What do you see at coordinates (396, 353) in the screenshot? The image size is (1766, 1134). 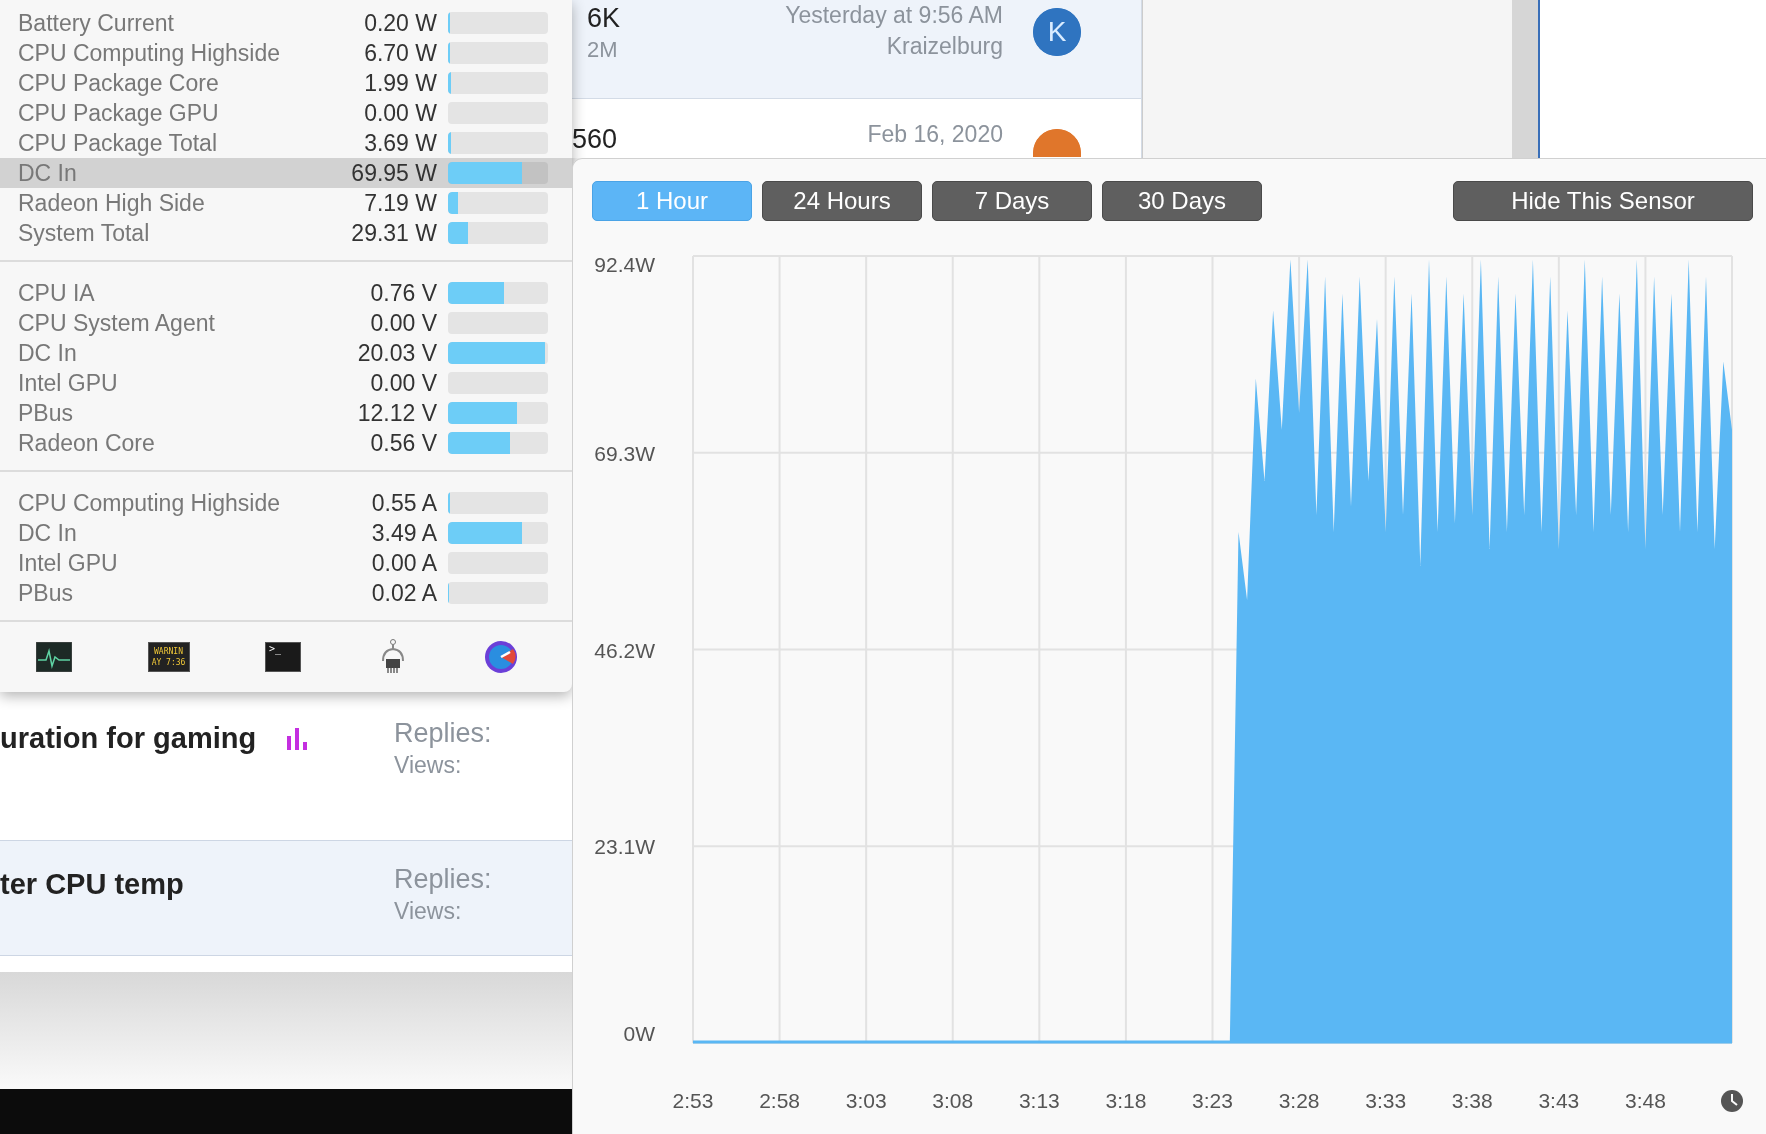 I see `sensor-reading: 20.03 V` at bounding box center [396, 353].